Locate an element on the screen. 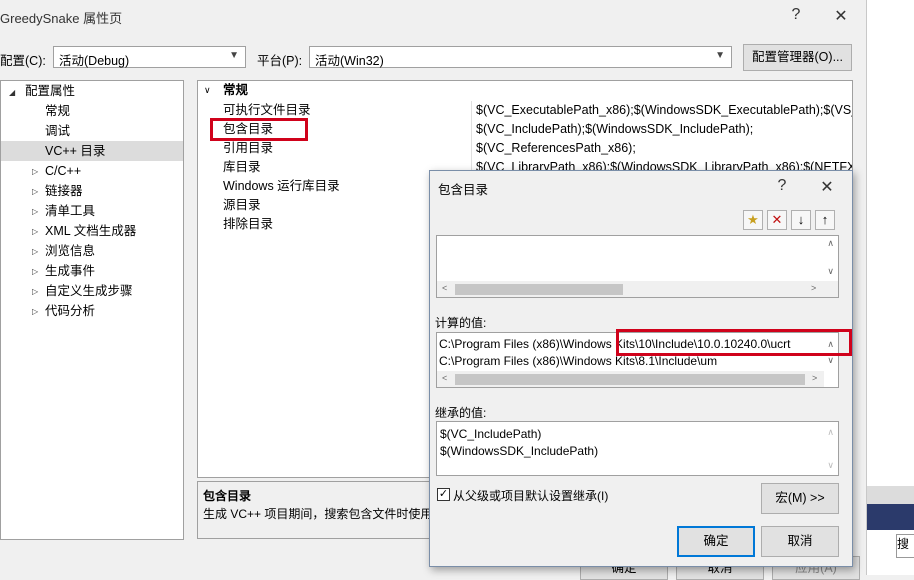 The image size is (914, 580). tree-item: 浏览信息 is located at coordinates (70, 251).